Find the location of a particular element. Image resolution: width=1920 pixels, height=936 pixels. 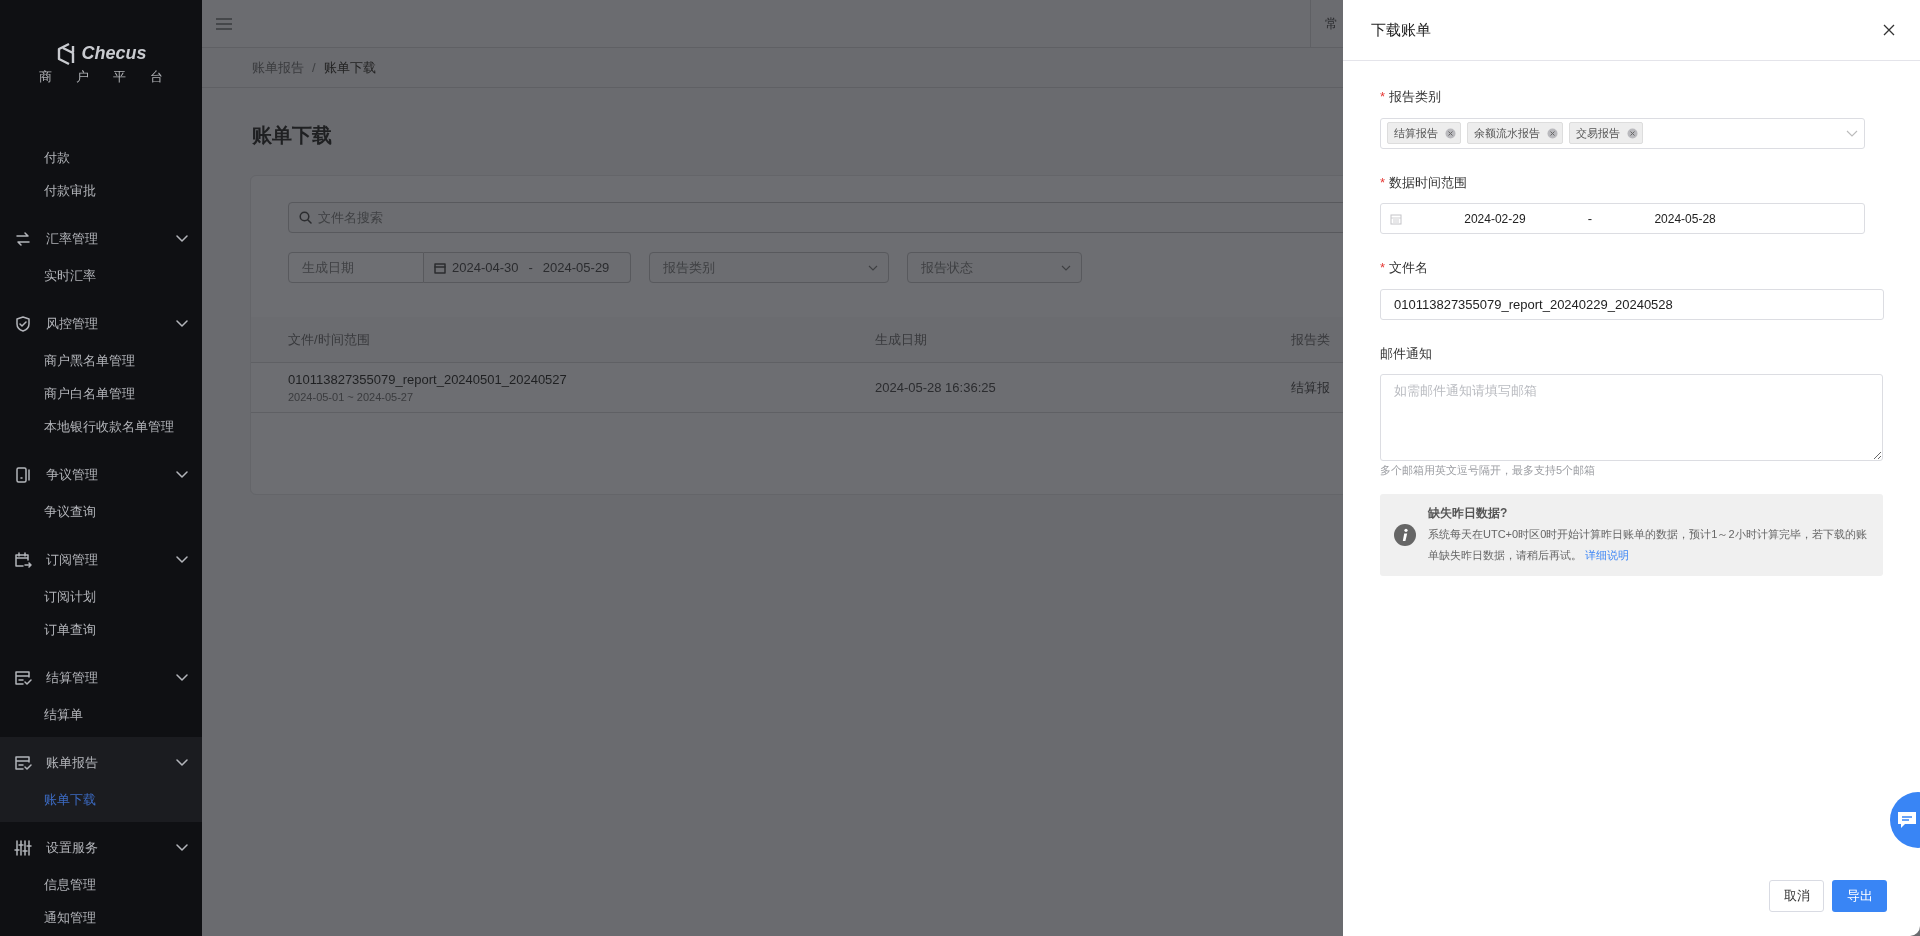

chat-bubble-icon is located at coordinates (1907, 820).